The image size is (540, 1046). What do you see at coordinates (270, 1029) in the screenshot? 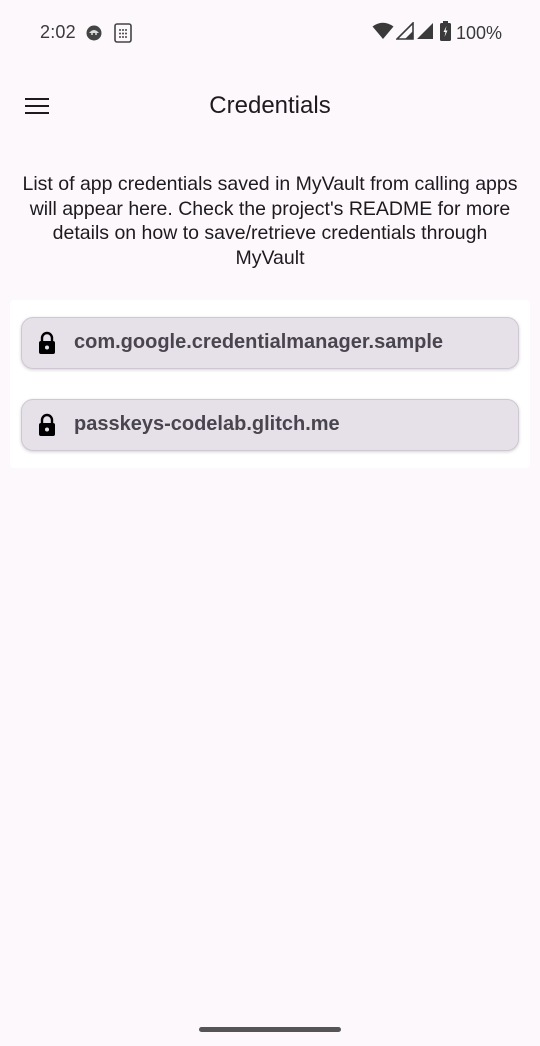
I see `gesture-navigation-handle` at bounding box center [270, 1029].